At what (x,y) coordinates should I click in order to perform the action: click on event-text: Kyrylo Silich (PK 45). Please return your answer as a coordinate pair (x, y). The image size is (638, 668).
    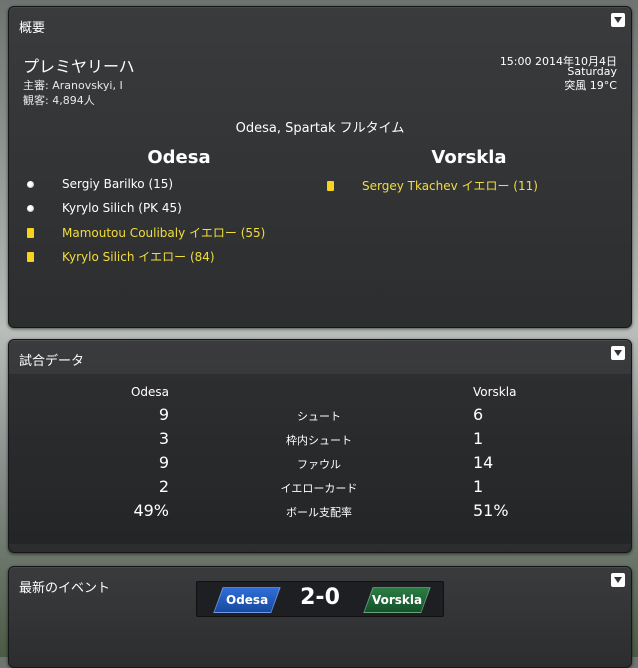
    Looking at the image, I should click on (122, 208).